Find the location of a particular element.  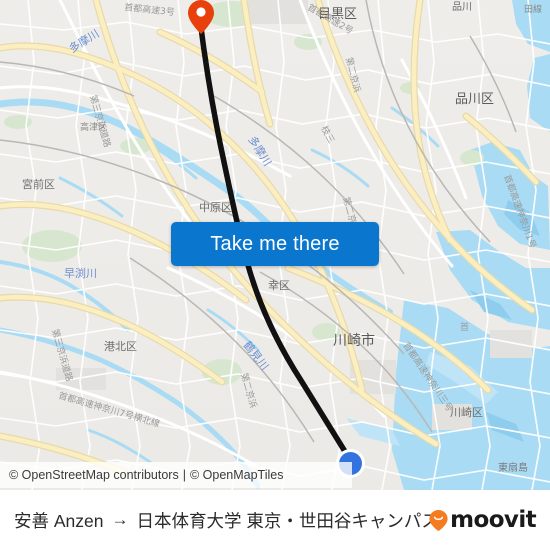

route-origin-label: 安善 Anzen is located at coordinates (59, 520).